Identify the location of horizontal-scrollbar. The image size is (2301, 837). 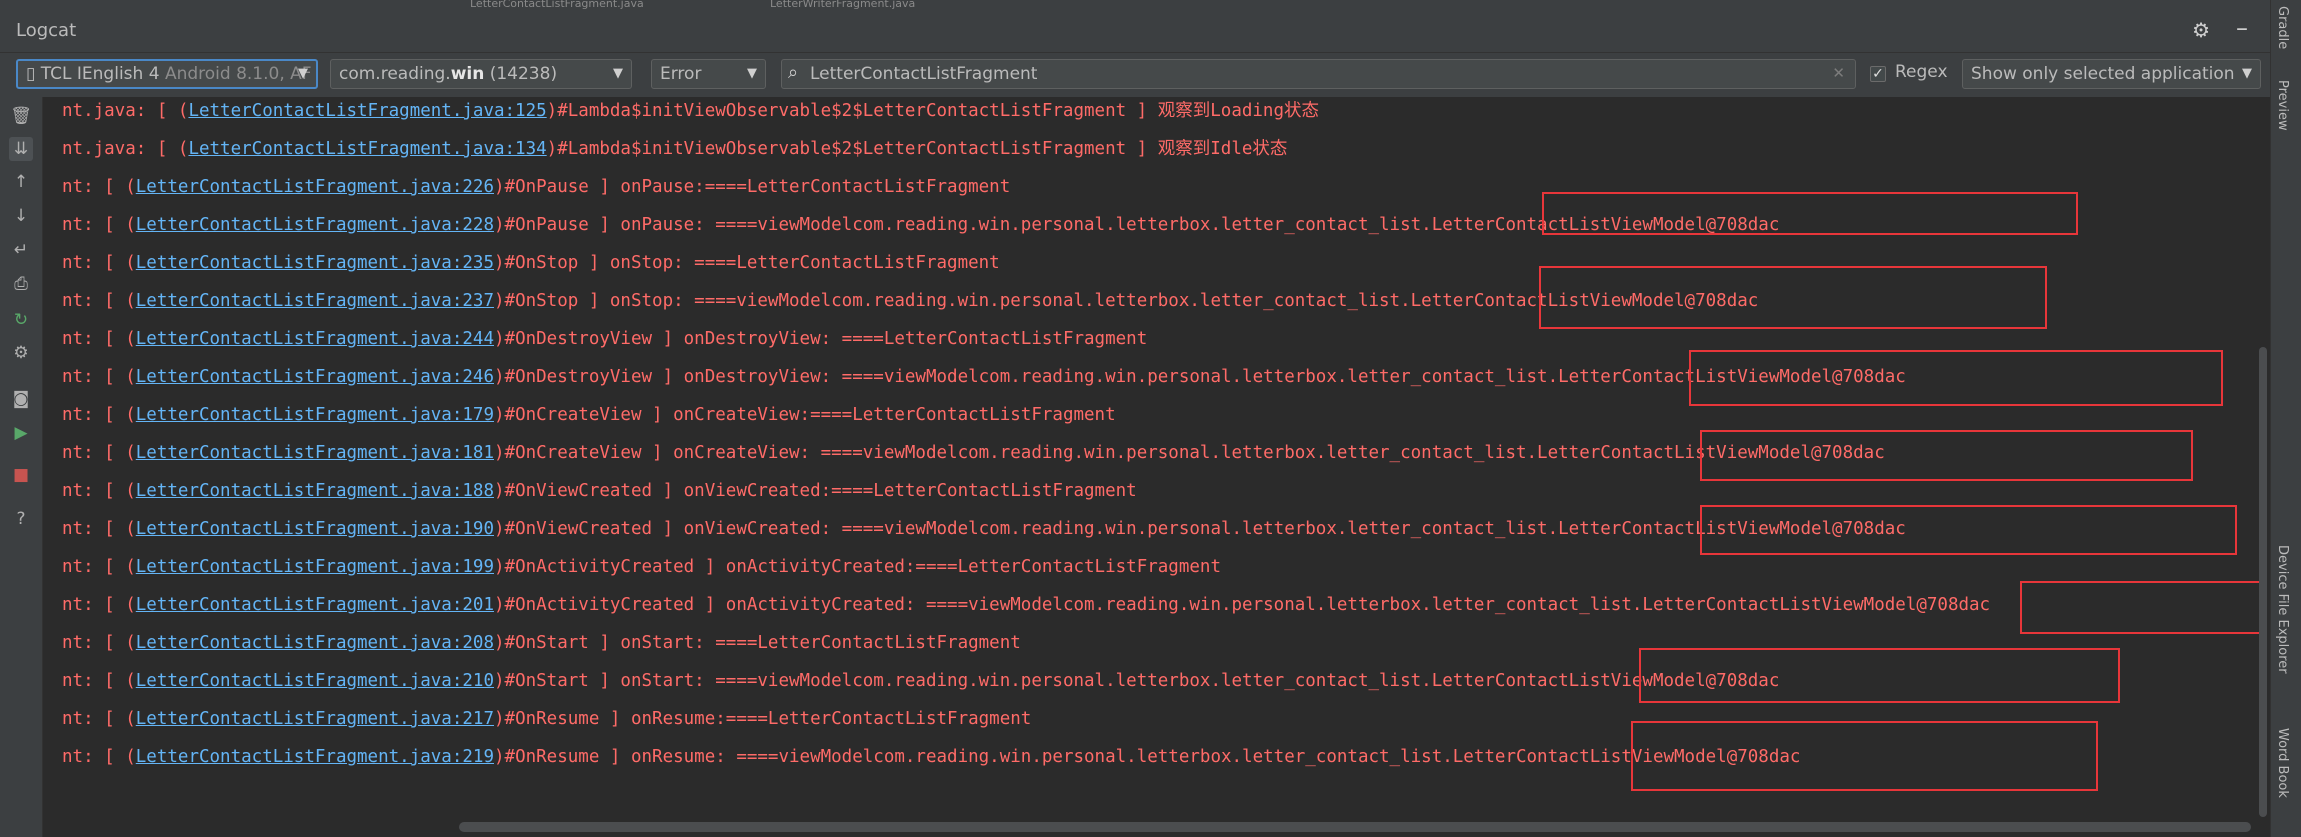
(1156, 827).